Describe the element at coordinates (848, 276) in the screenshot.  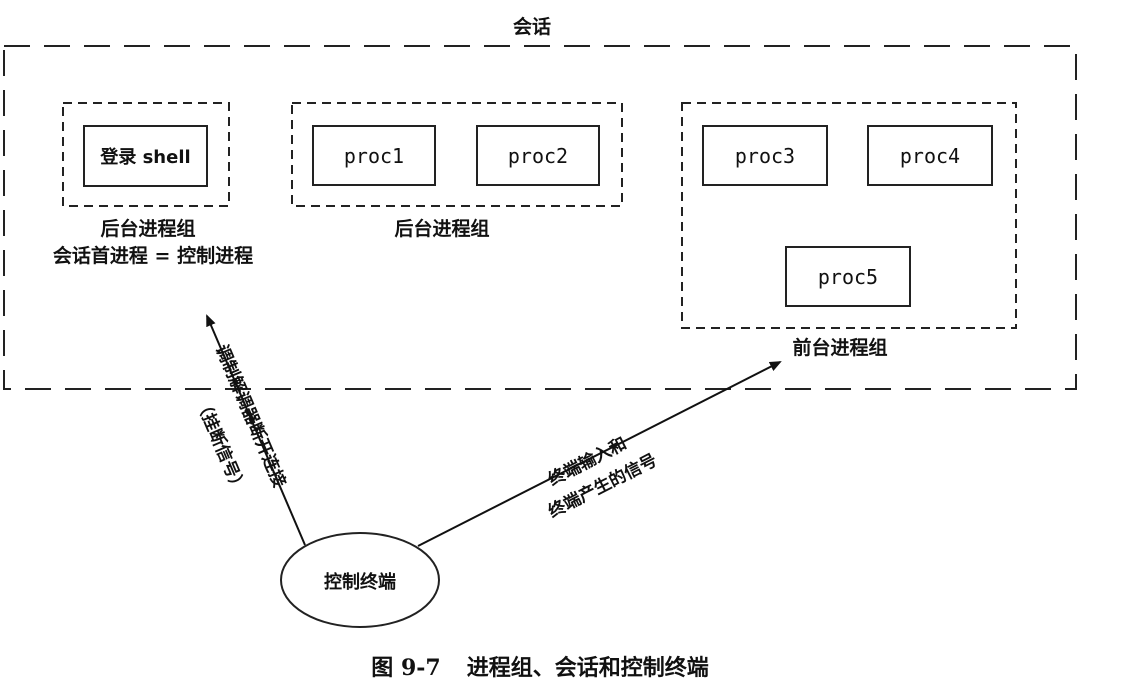
I see `proc5-box: proc5` at that location.